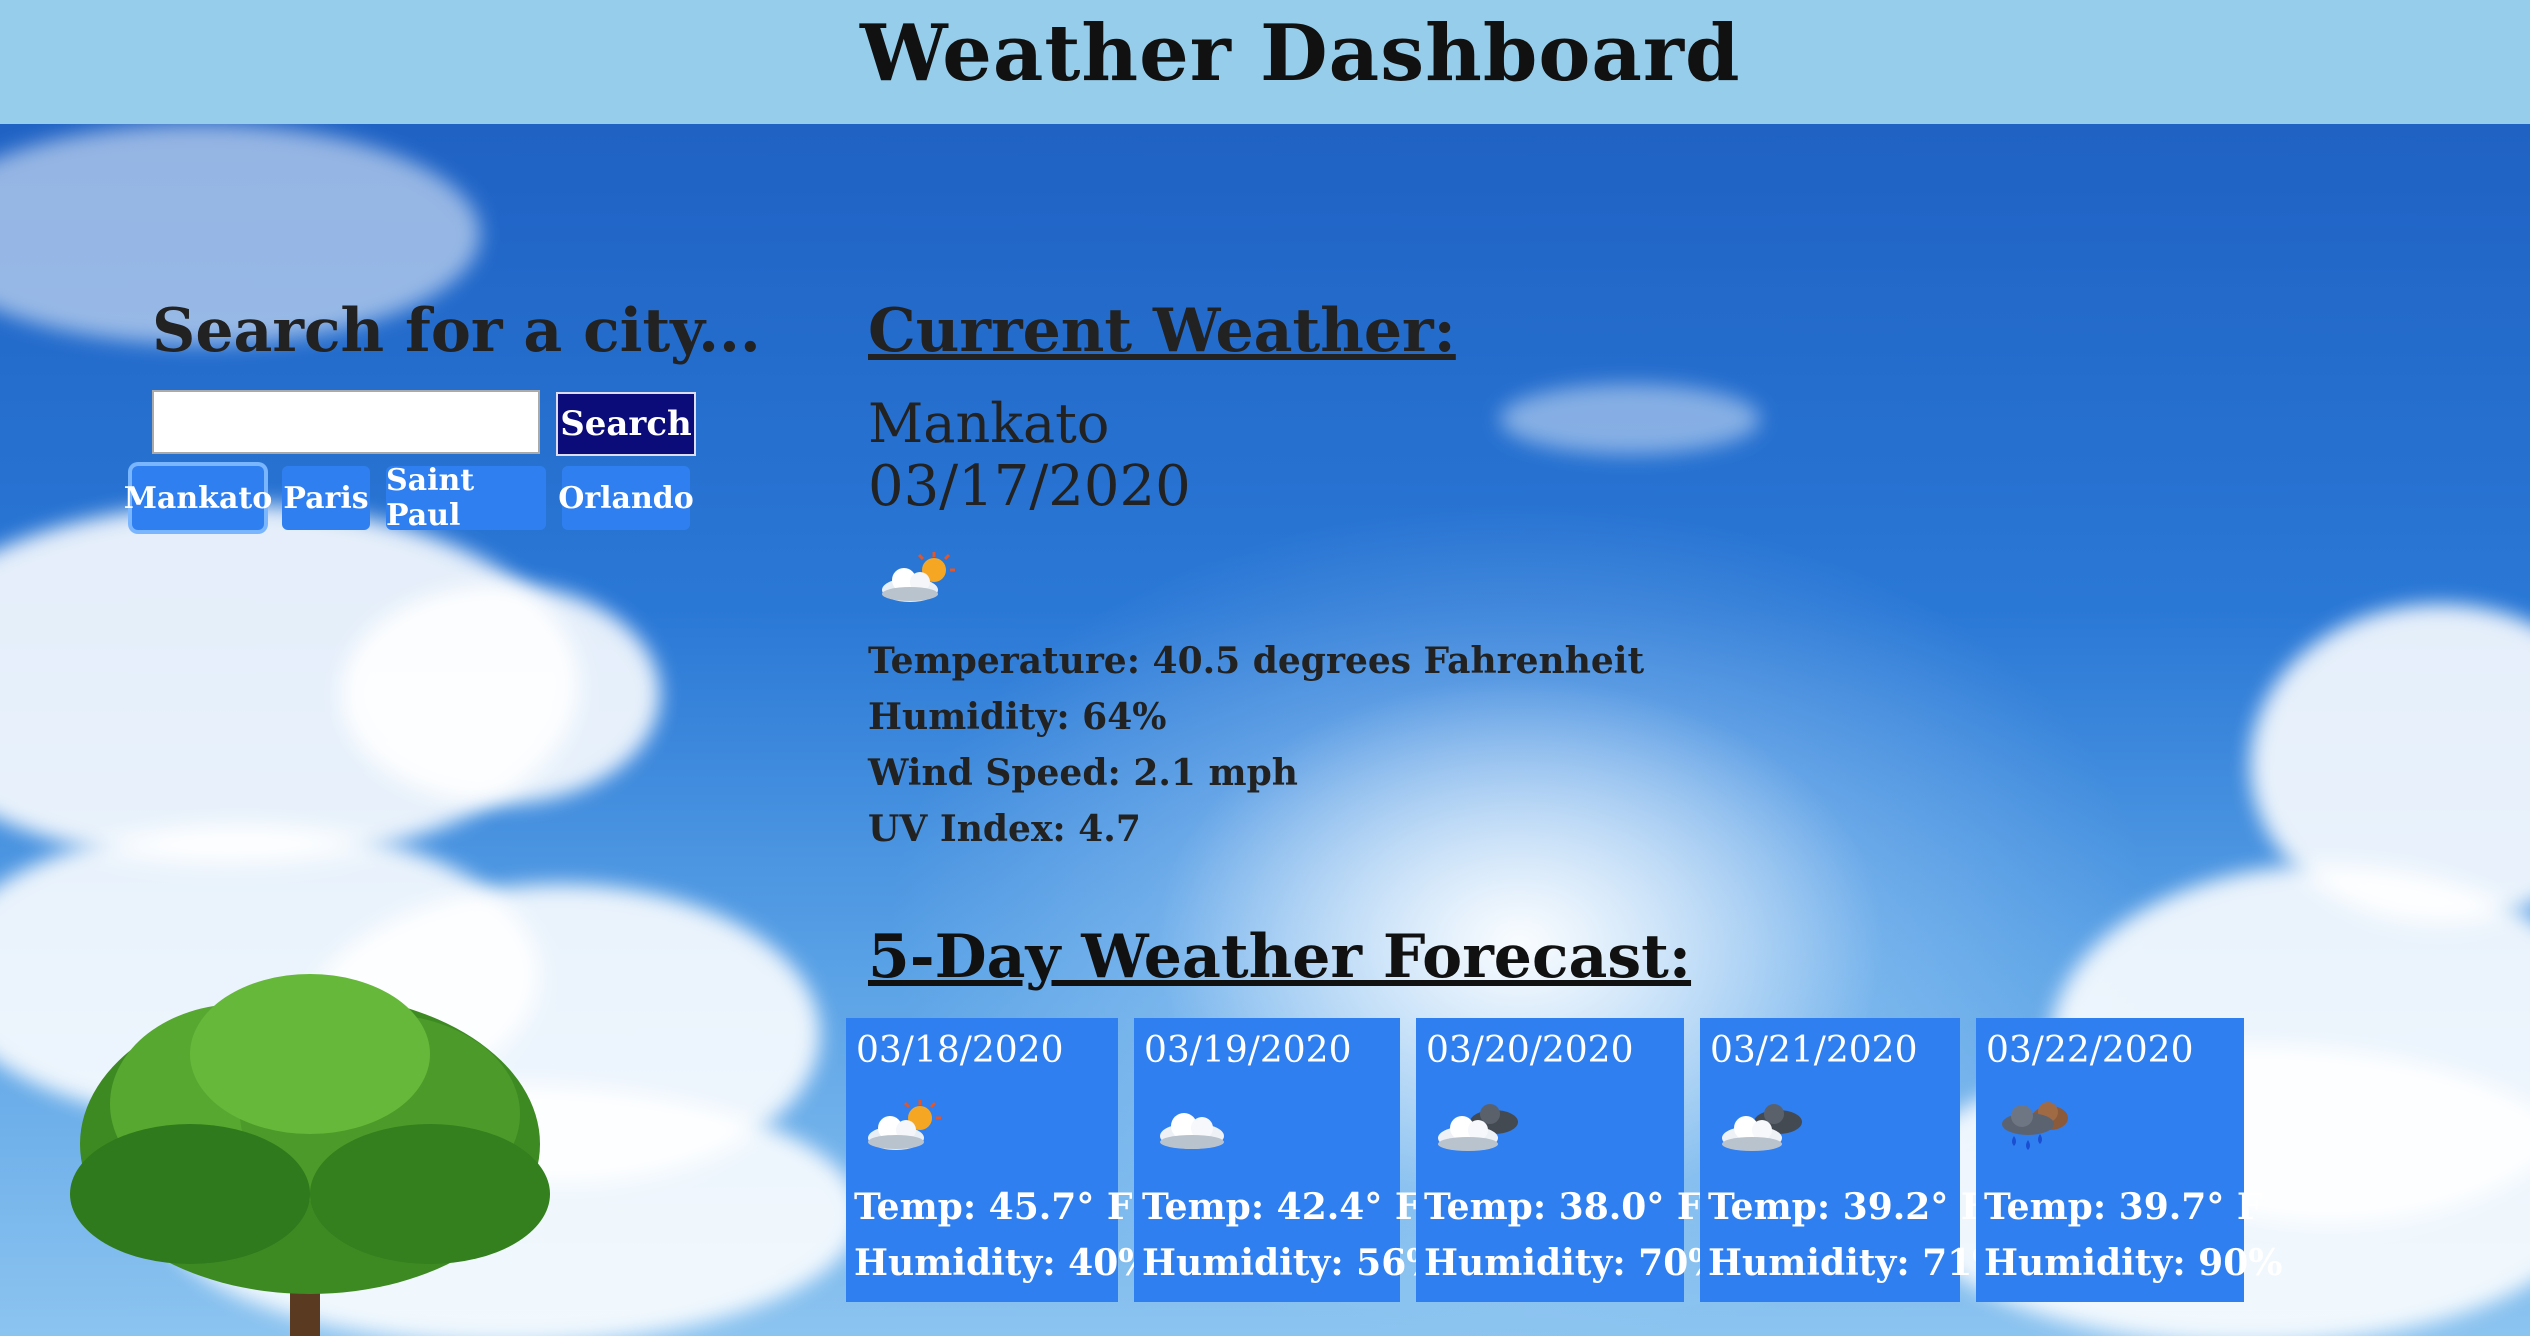  I want to click on forecast-temp: Temp: 39.7° F, so click(2123, 1207).